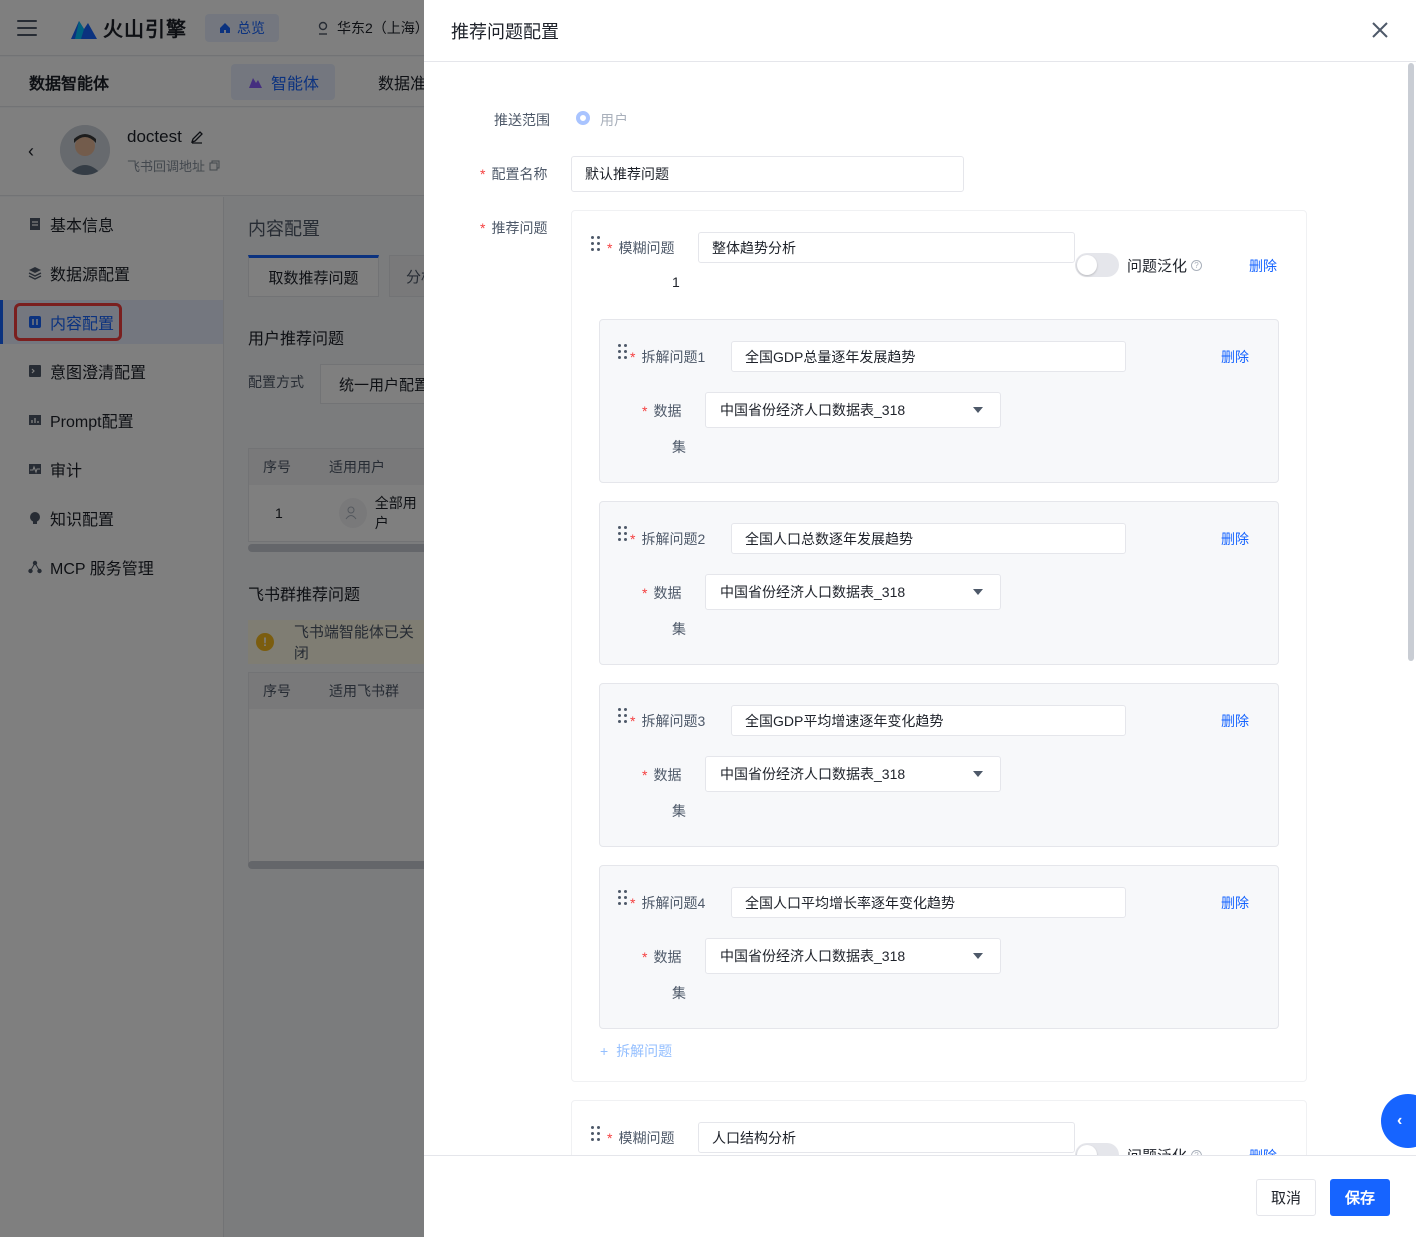  I want to click on sub-question-input: 全国人口平均增长率逐年变化趋势, so click(928, 902).